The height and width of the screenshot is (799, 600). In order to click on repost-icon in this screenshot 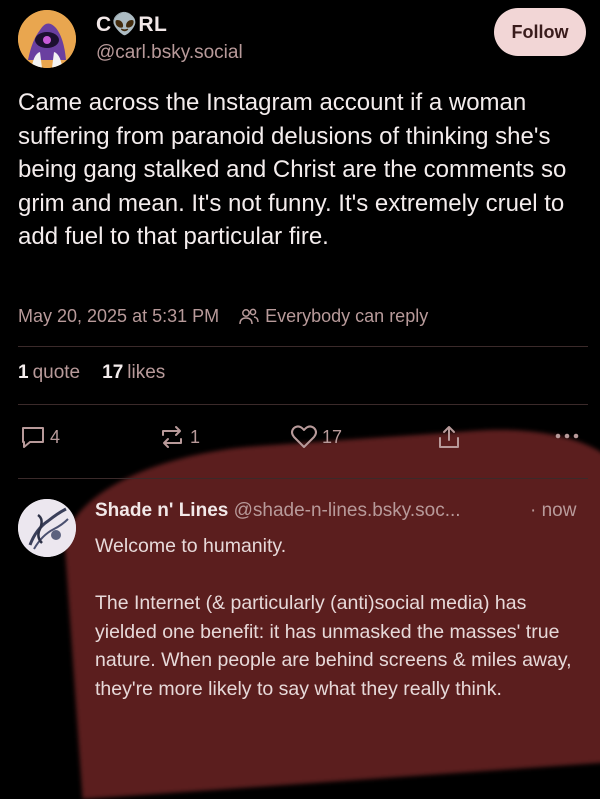, I will do `click(172, 437)`.